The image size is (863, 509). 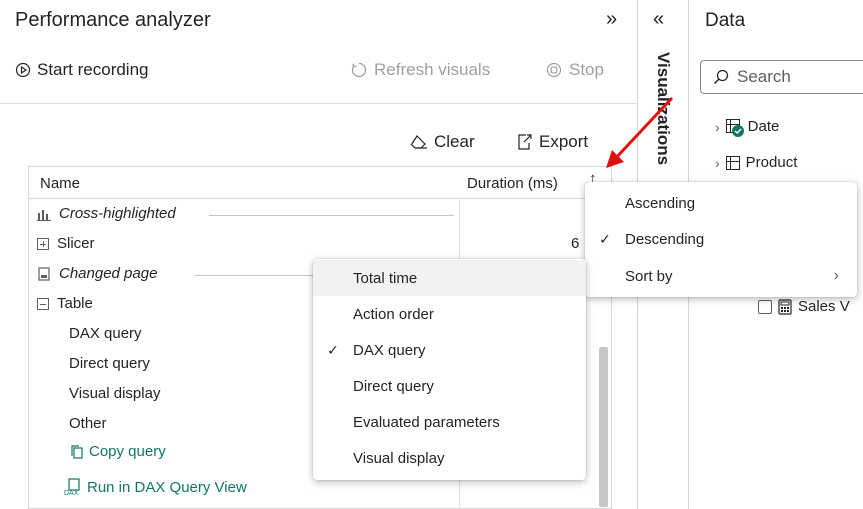 What do you see at coordinates (432, 69) in the screenshot?
I see `refresh-visuals-label: Refresh visuals` at bounding box center [432, 69].